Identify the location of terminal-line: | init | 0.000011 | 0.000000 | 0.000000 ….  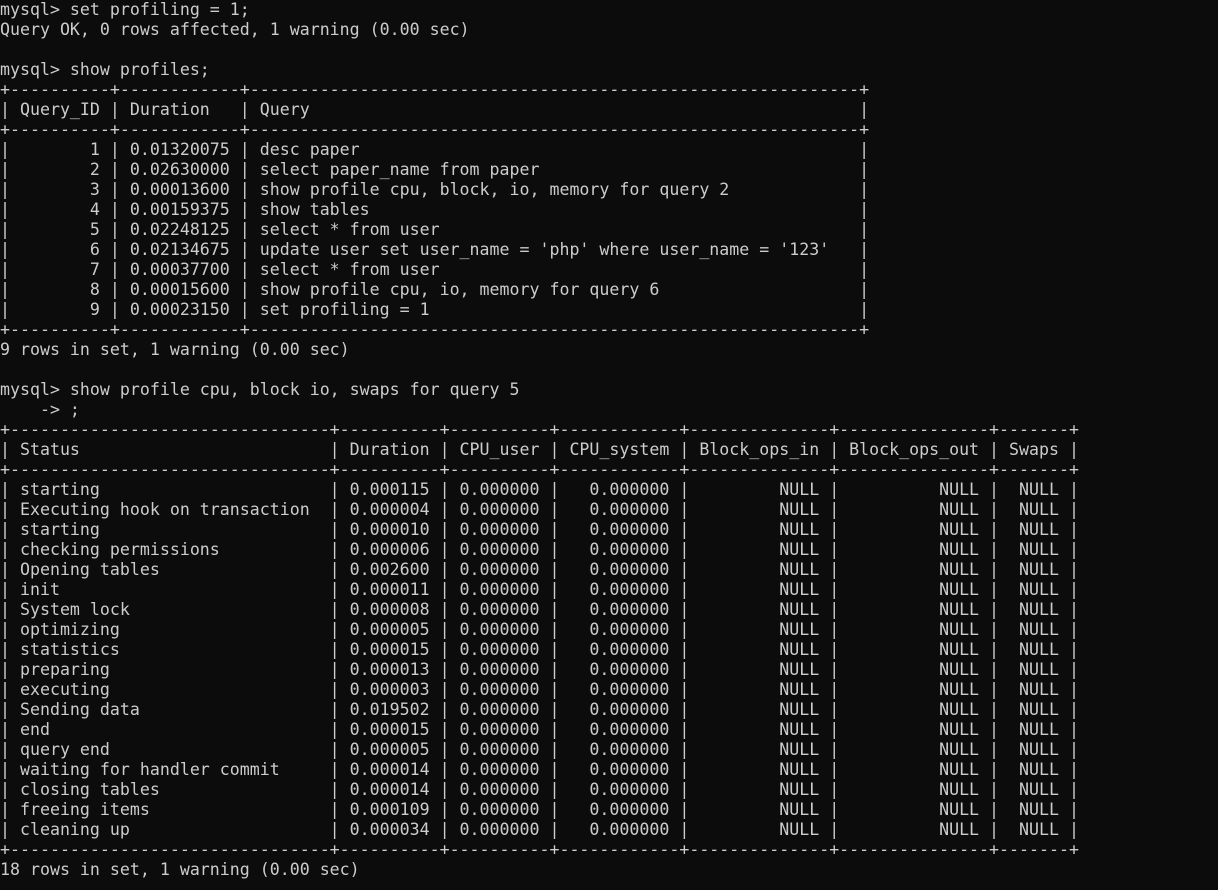
(539, 589).